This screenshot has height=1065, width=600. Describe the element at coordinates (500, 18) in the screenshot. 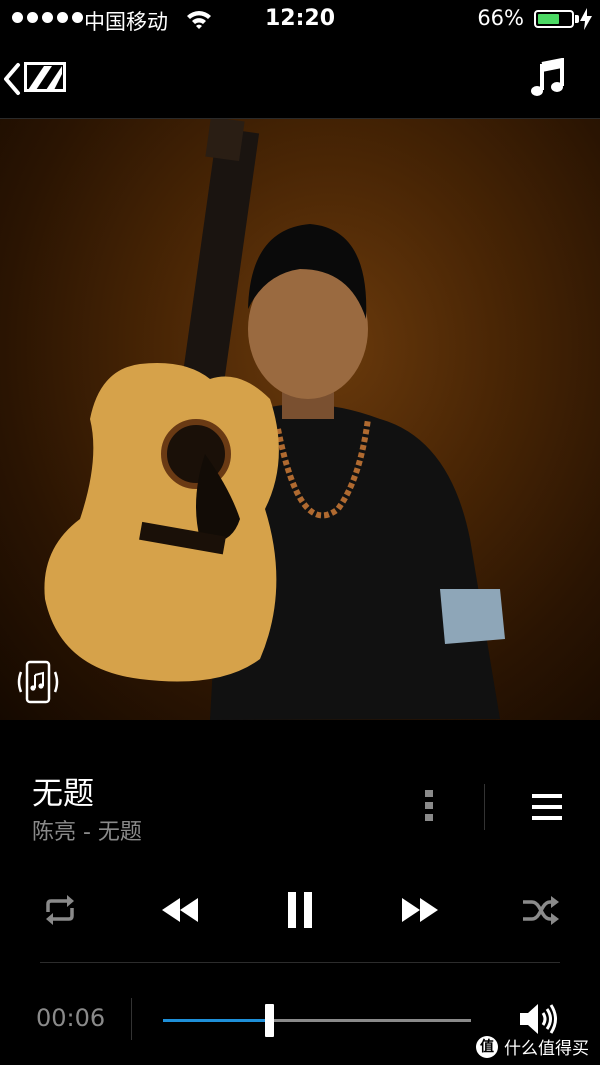

I see `battery-percent: 66%` at that location.